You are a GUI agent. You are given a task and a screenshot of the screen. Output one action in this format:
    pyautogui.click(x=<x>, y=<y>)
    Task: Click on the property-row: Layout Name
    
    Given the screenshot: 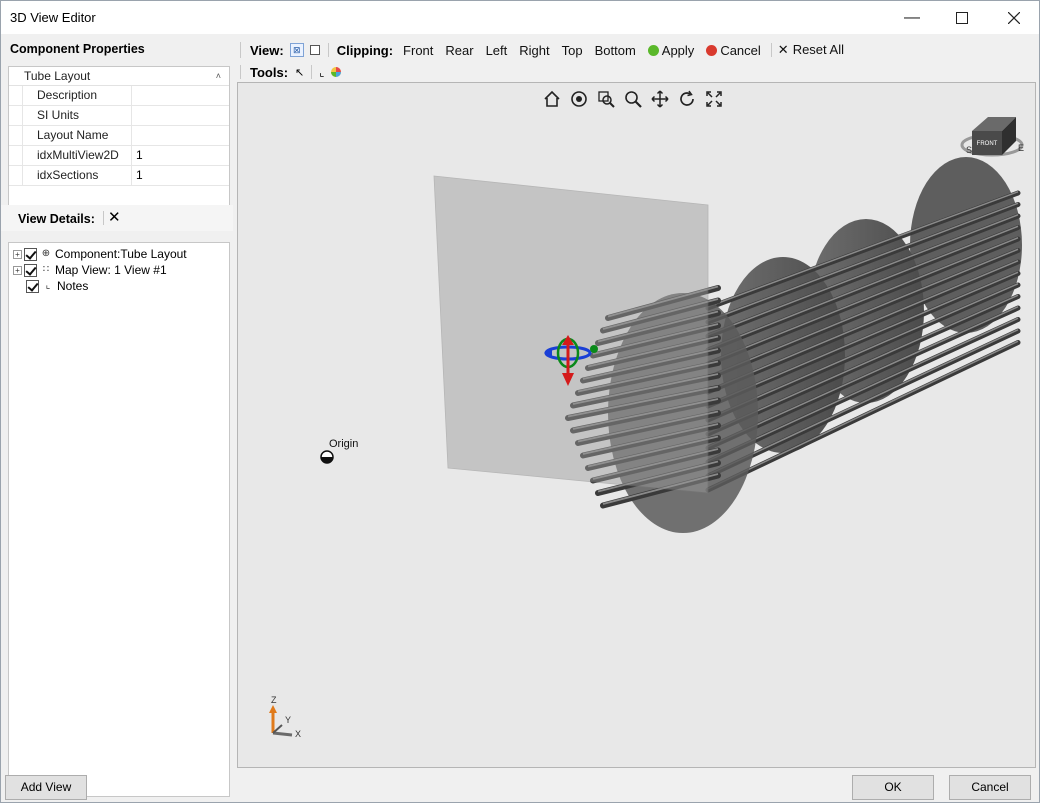 What is the action you would take?
    pyautogui.click(x=119, y=136)
    